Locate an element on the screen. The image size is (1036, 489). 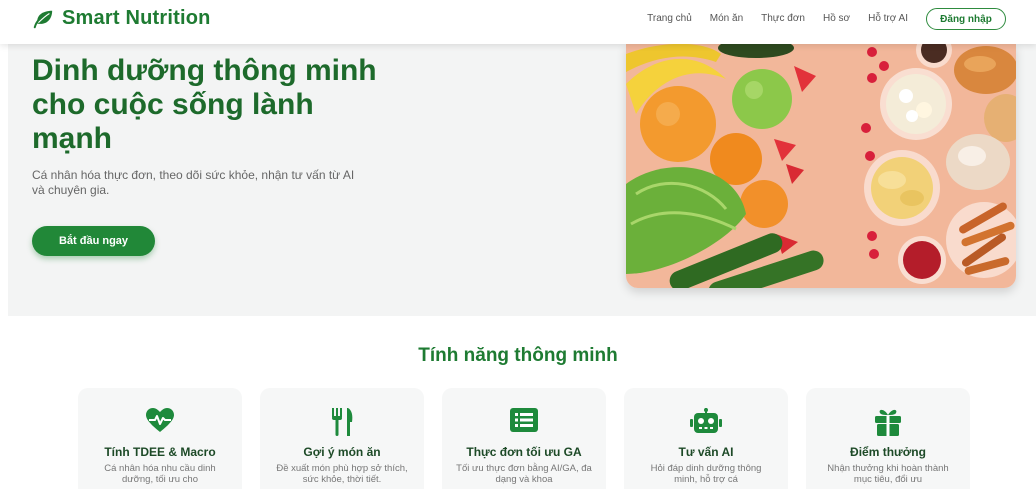
nav-profile: Hồ sơ is located at coordinates (836, 18).